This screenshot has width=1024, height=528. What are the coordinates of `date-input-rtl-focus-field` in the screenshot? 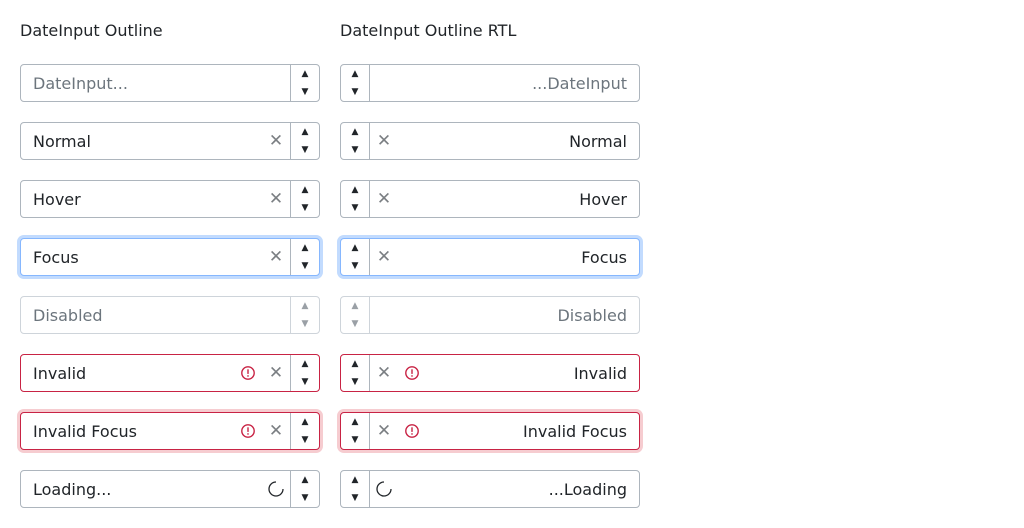 It's located at (518, 257).